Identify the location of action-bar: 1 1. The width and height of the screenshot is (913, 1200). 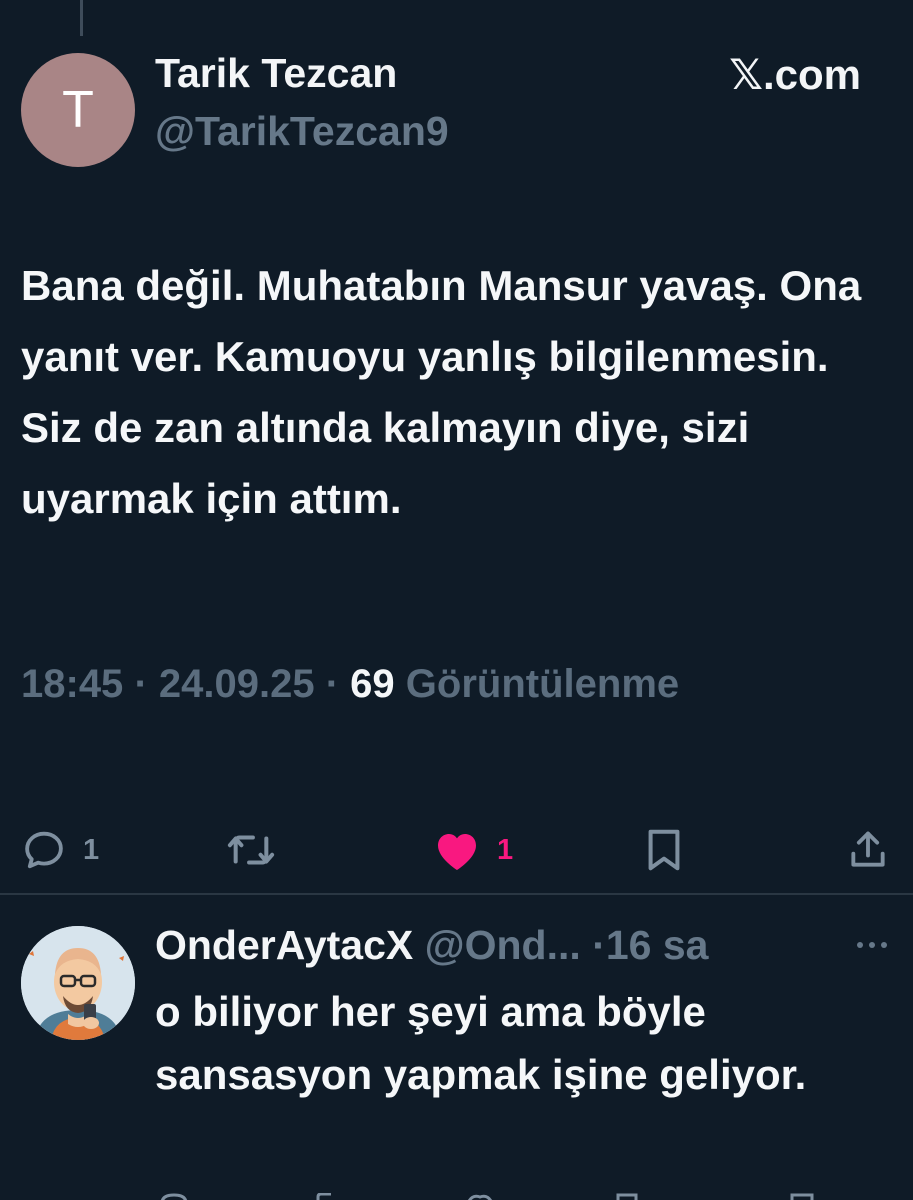
(456, 850).